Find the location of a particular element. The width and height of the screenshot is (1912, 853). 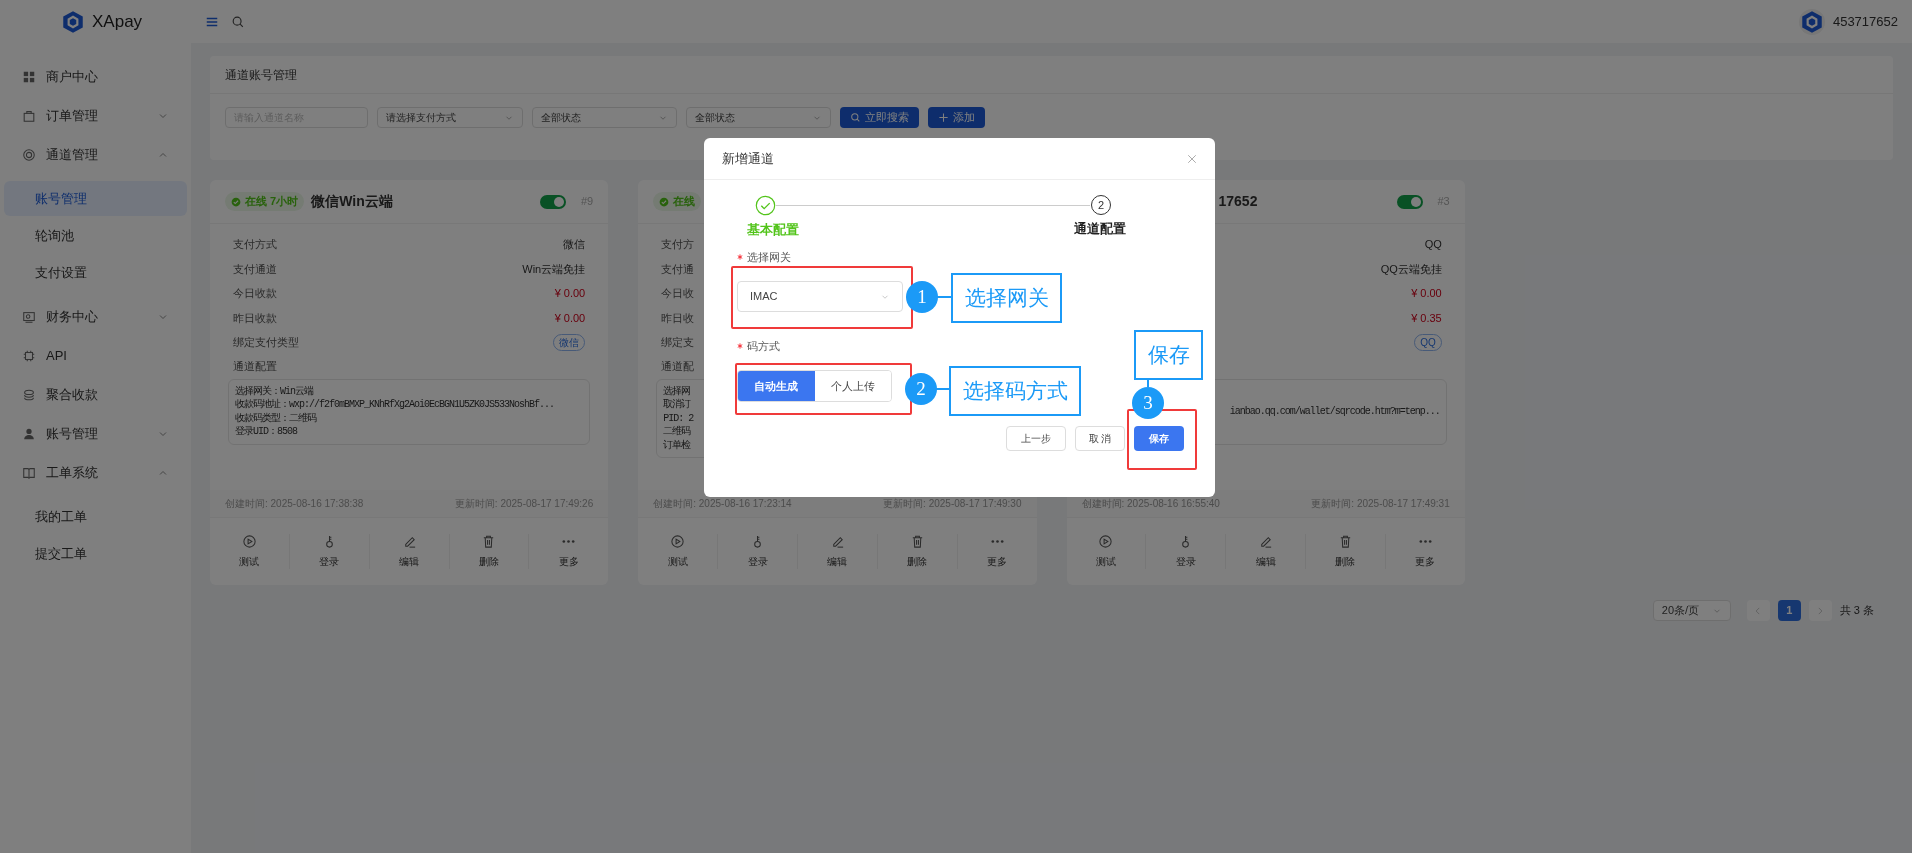

step-number: 2 is located at coordinates (1101, 205).